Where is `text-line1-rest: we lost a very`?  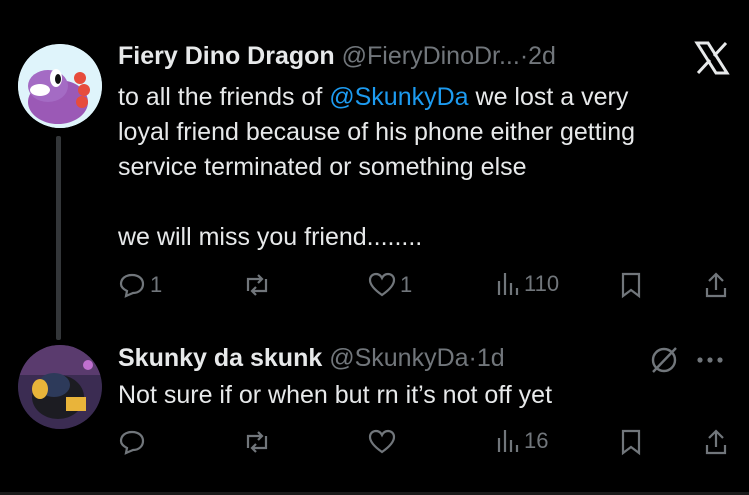 text-line1-rest: we lost a very is located at coordinates (548, 97).